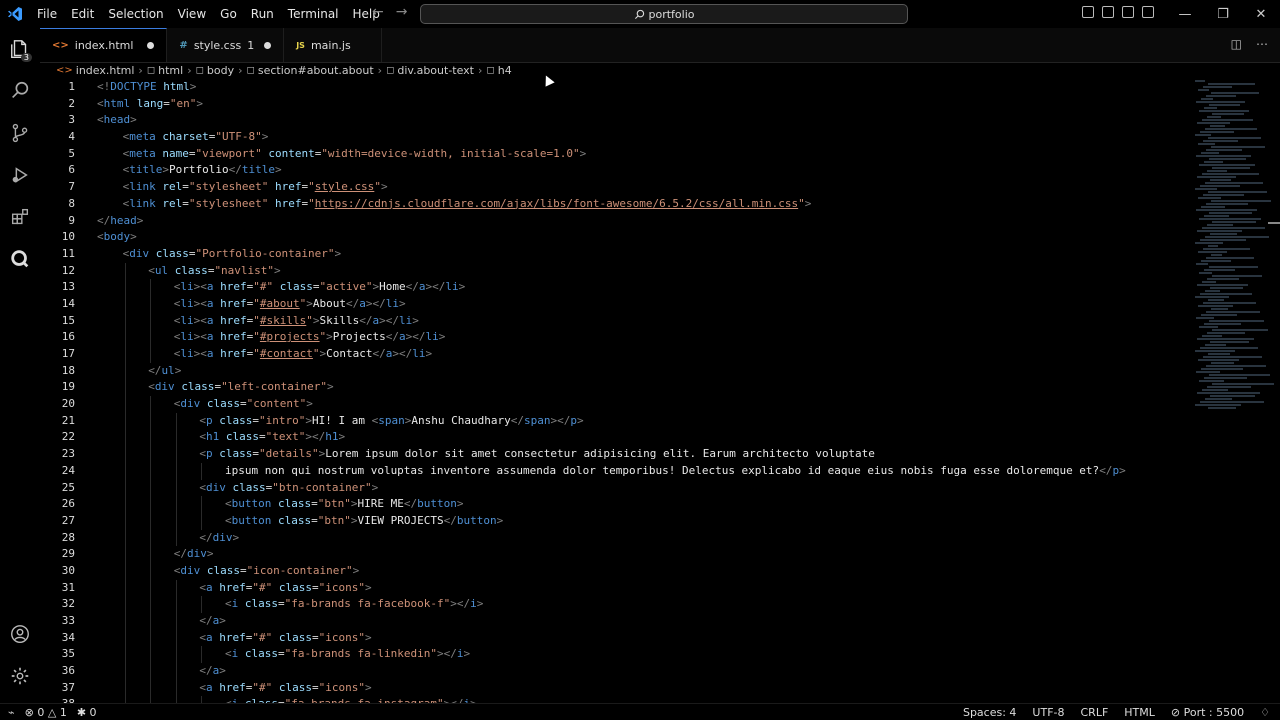 This screenshot has width=1280, height=720. Describe the element at coordinates (615, 170) in the screenshot. I see `code-line: 6 <title>Portfolio</title>` at that location.